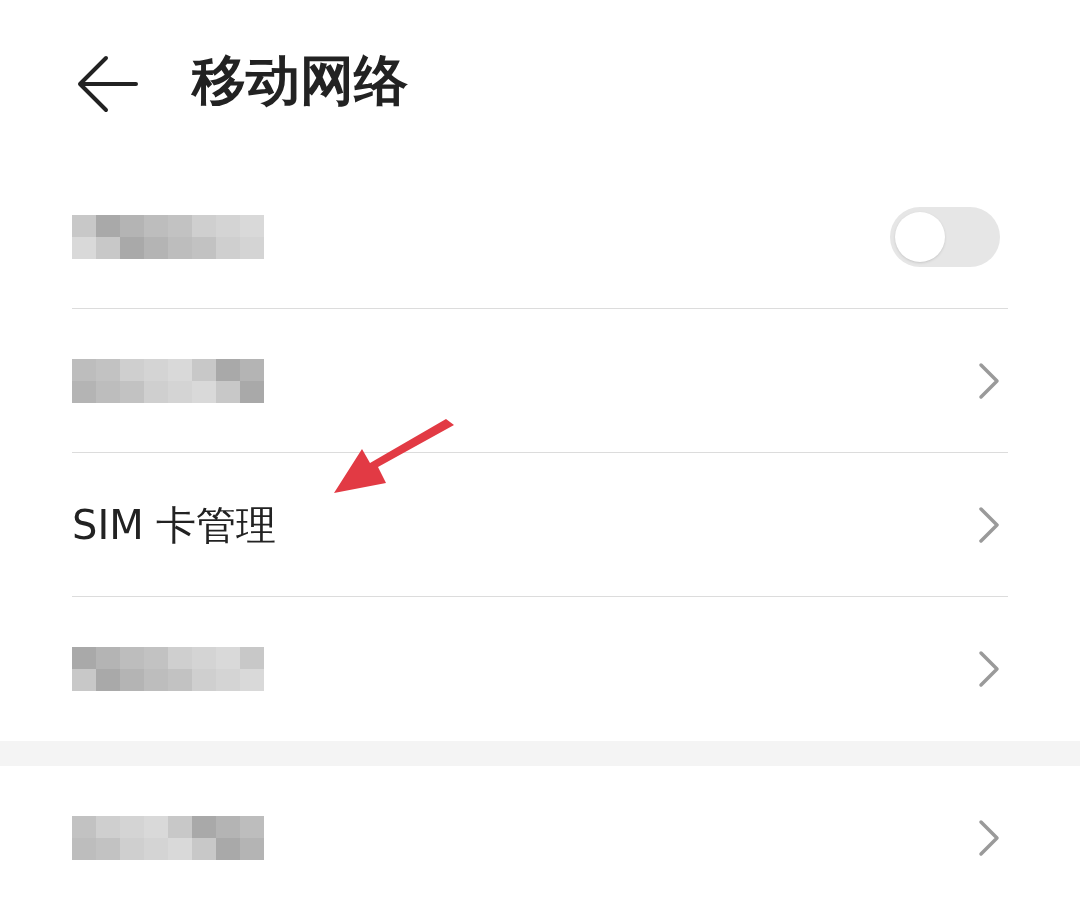  Describe the element at coordinates (108, 84) in the screenshot. I see `back-arrow-icon` at that location.